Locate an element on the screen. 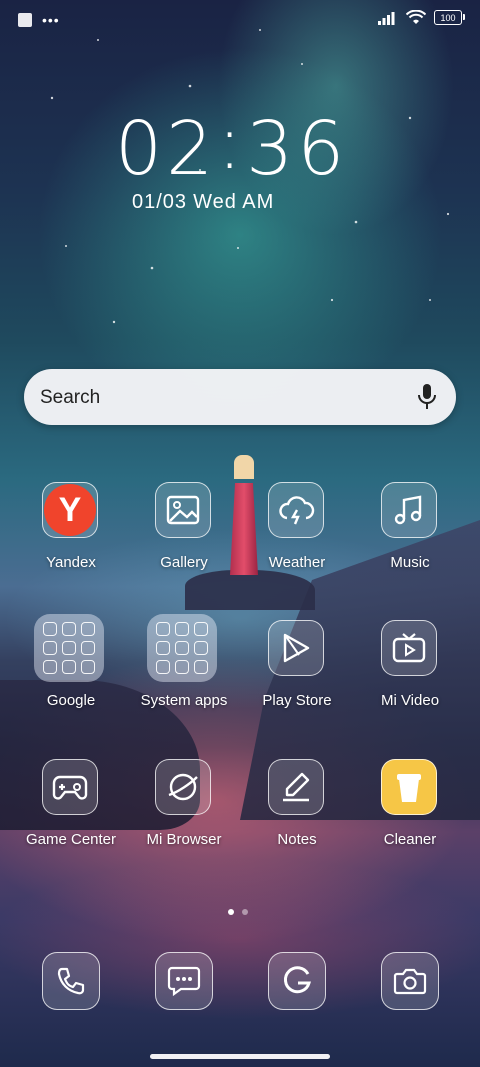 This screenshot has height=1067, width=480. app-mi-browser: Mi Browser is located at coordinates (184, 814).